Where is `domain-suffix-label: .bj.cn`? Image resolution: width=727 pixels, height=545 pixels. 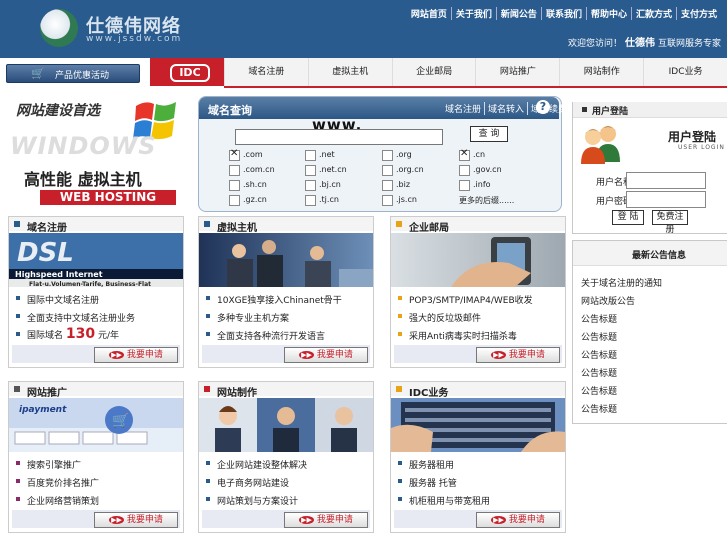
domain-suffix-label: .bj.cn is located at coordinates (330, 184).